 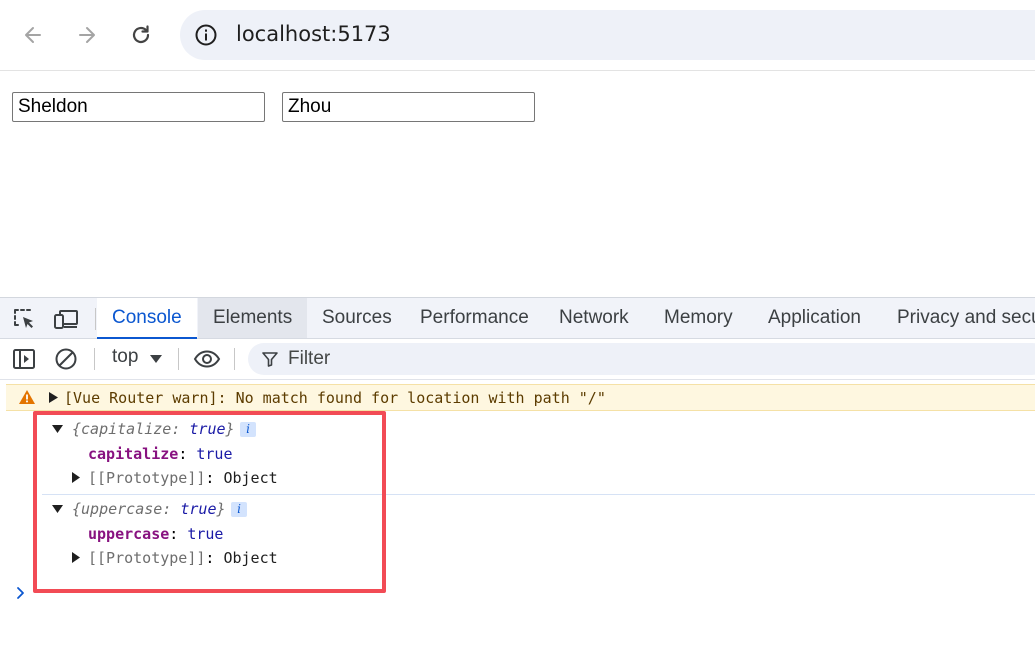 I want to click on filter-placeholder: Filter, so click(x=309, y=358).